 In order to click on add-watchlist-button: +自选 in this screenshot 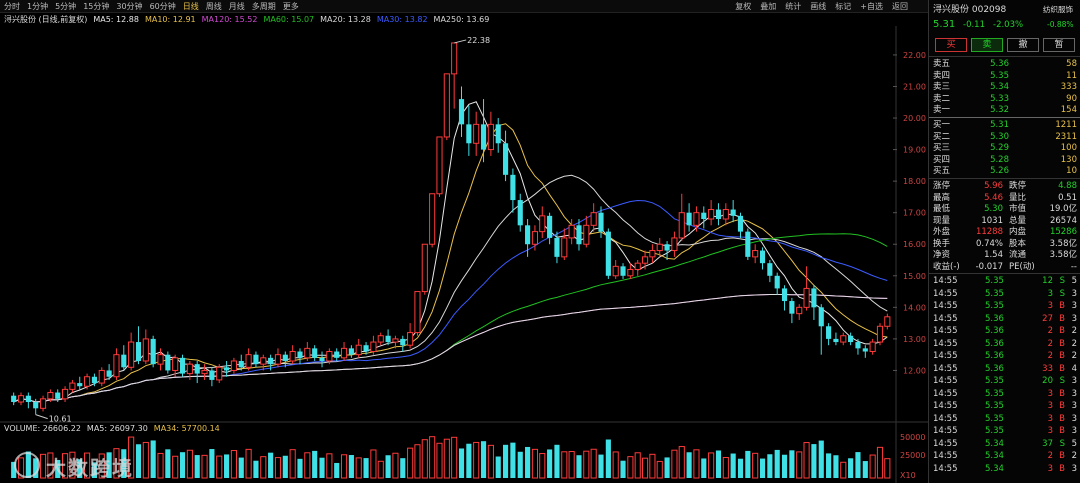, I will do `click(871, 6)`.